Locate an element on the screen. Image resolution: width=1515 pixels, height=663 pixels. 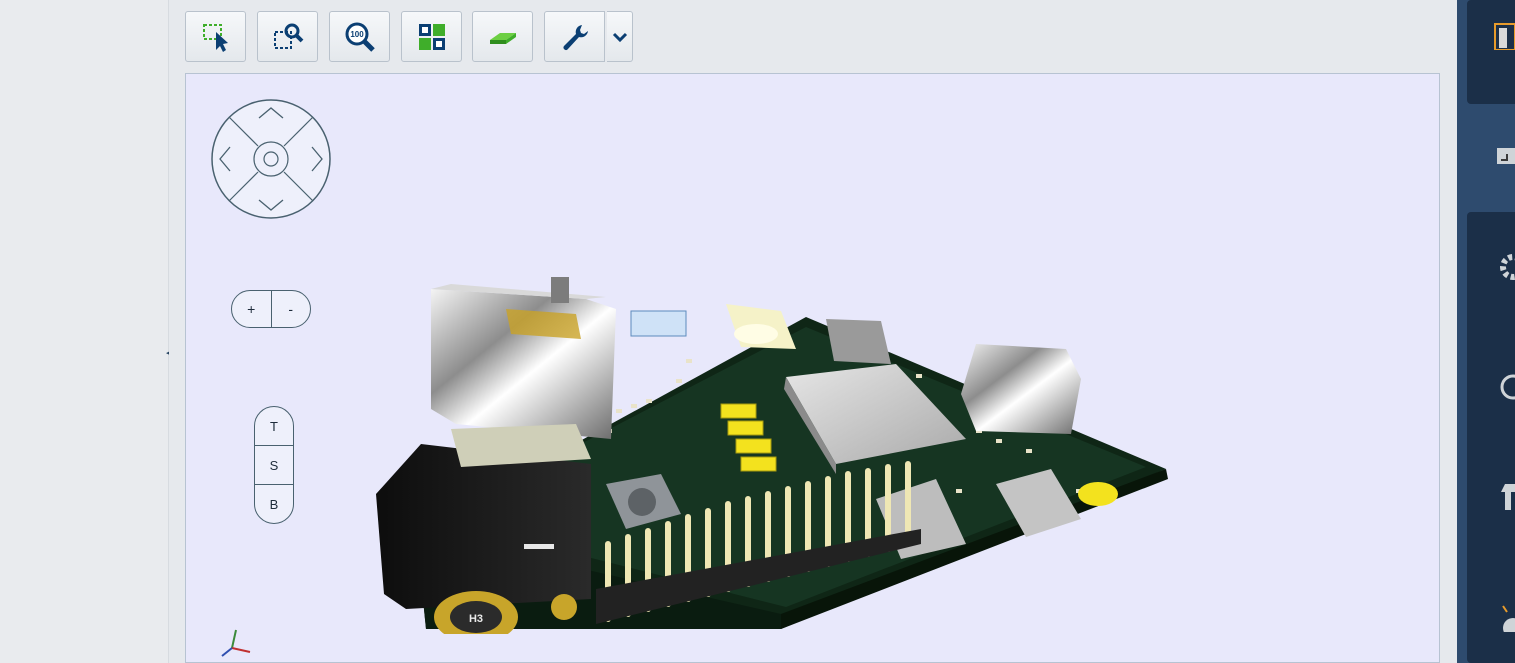
panel-document-icon is located at coordinates (1500, 35).